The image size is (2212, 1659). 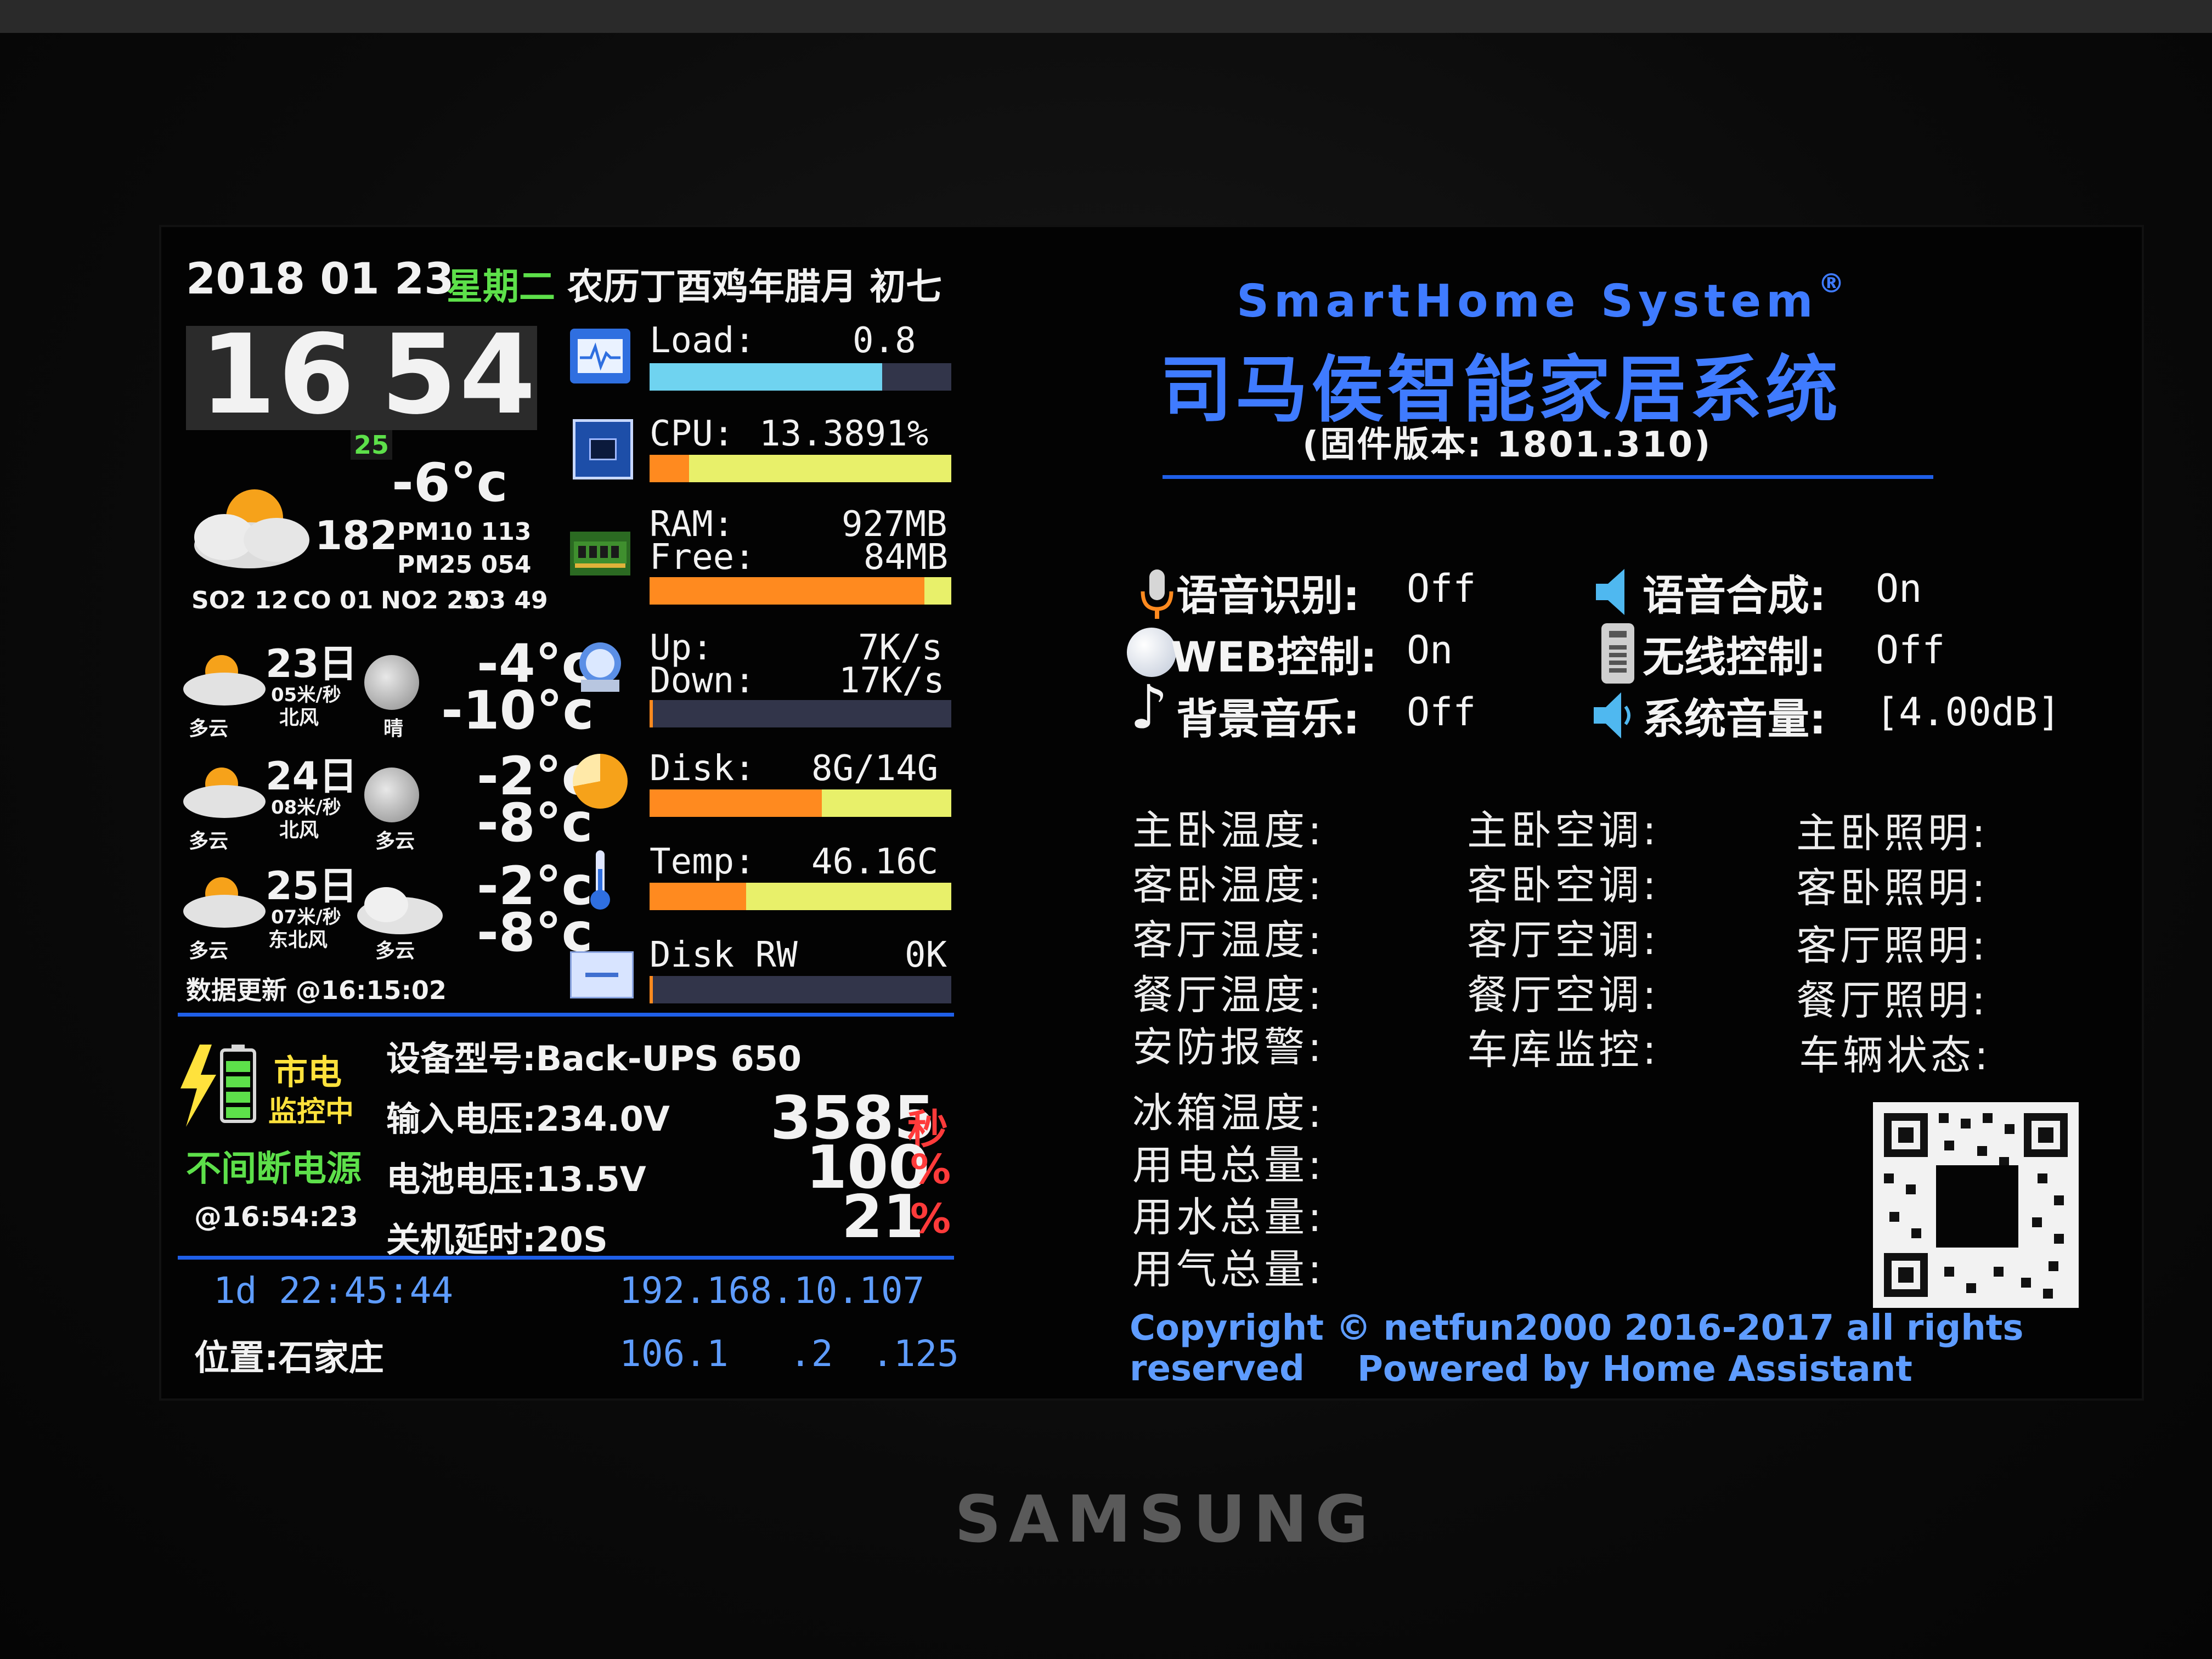 What do you see at coordinates (450, 483) in the screenshot?
I see `current-temp: -6°c` at bounding box center [450, 483].